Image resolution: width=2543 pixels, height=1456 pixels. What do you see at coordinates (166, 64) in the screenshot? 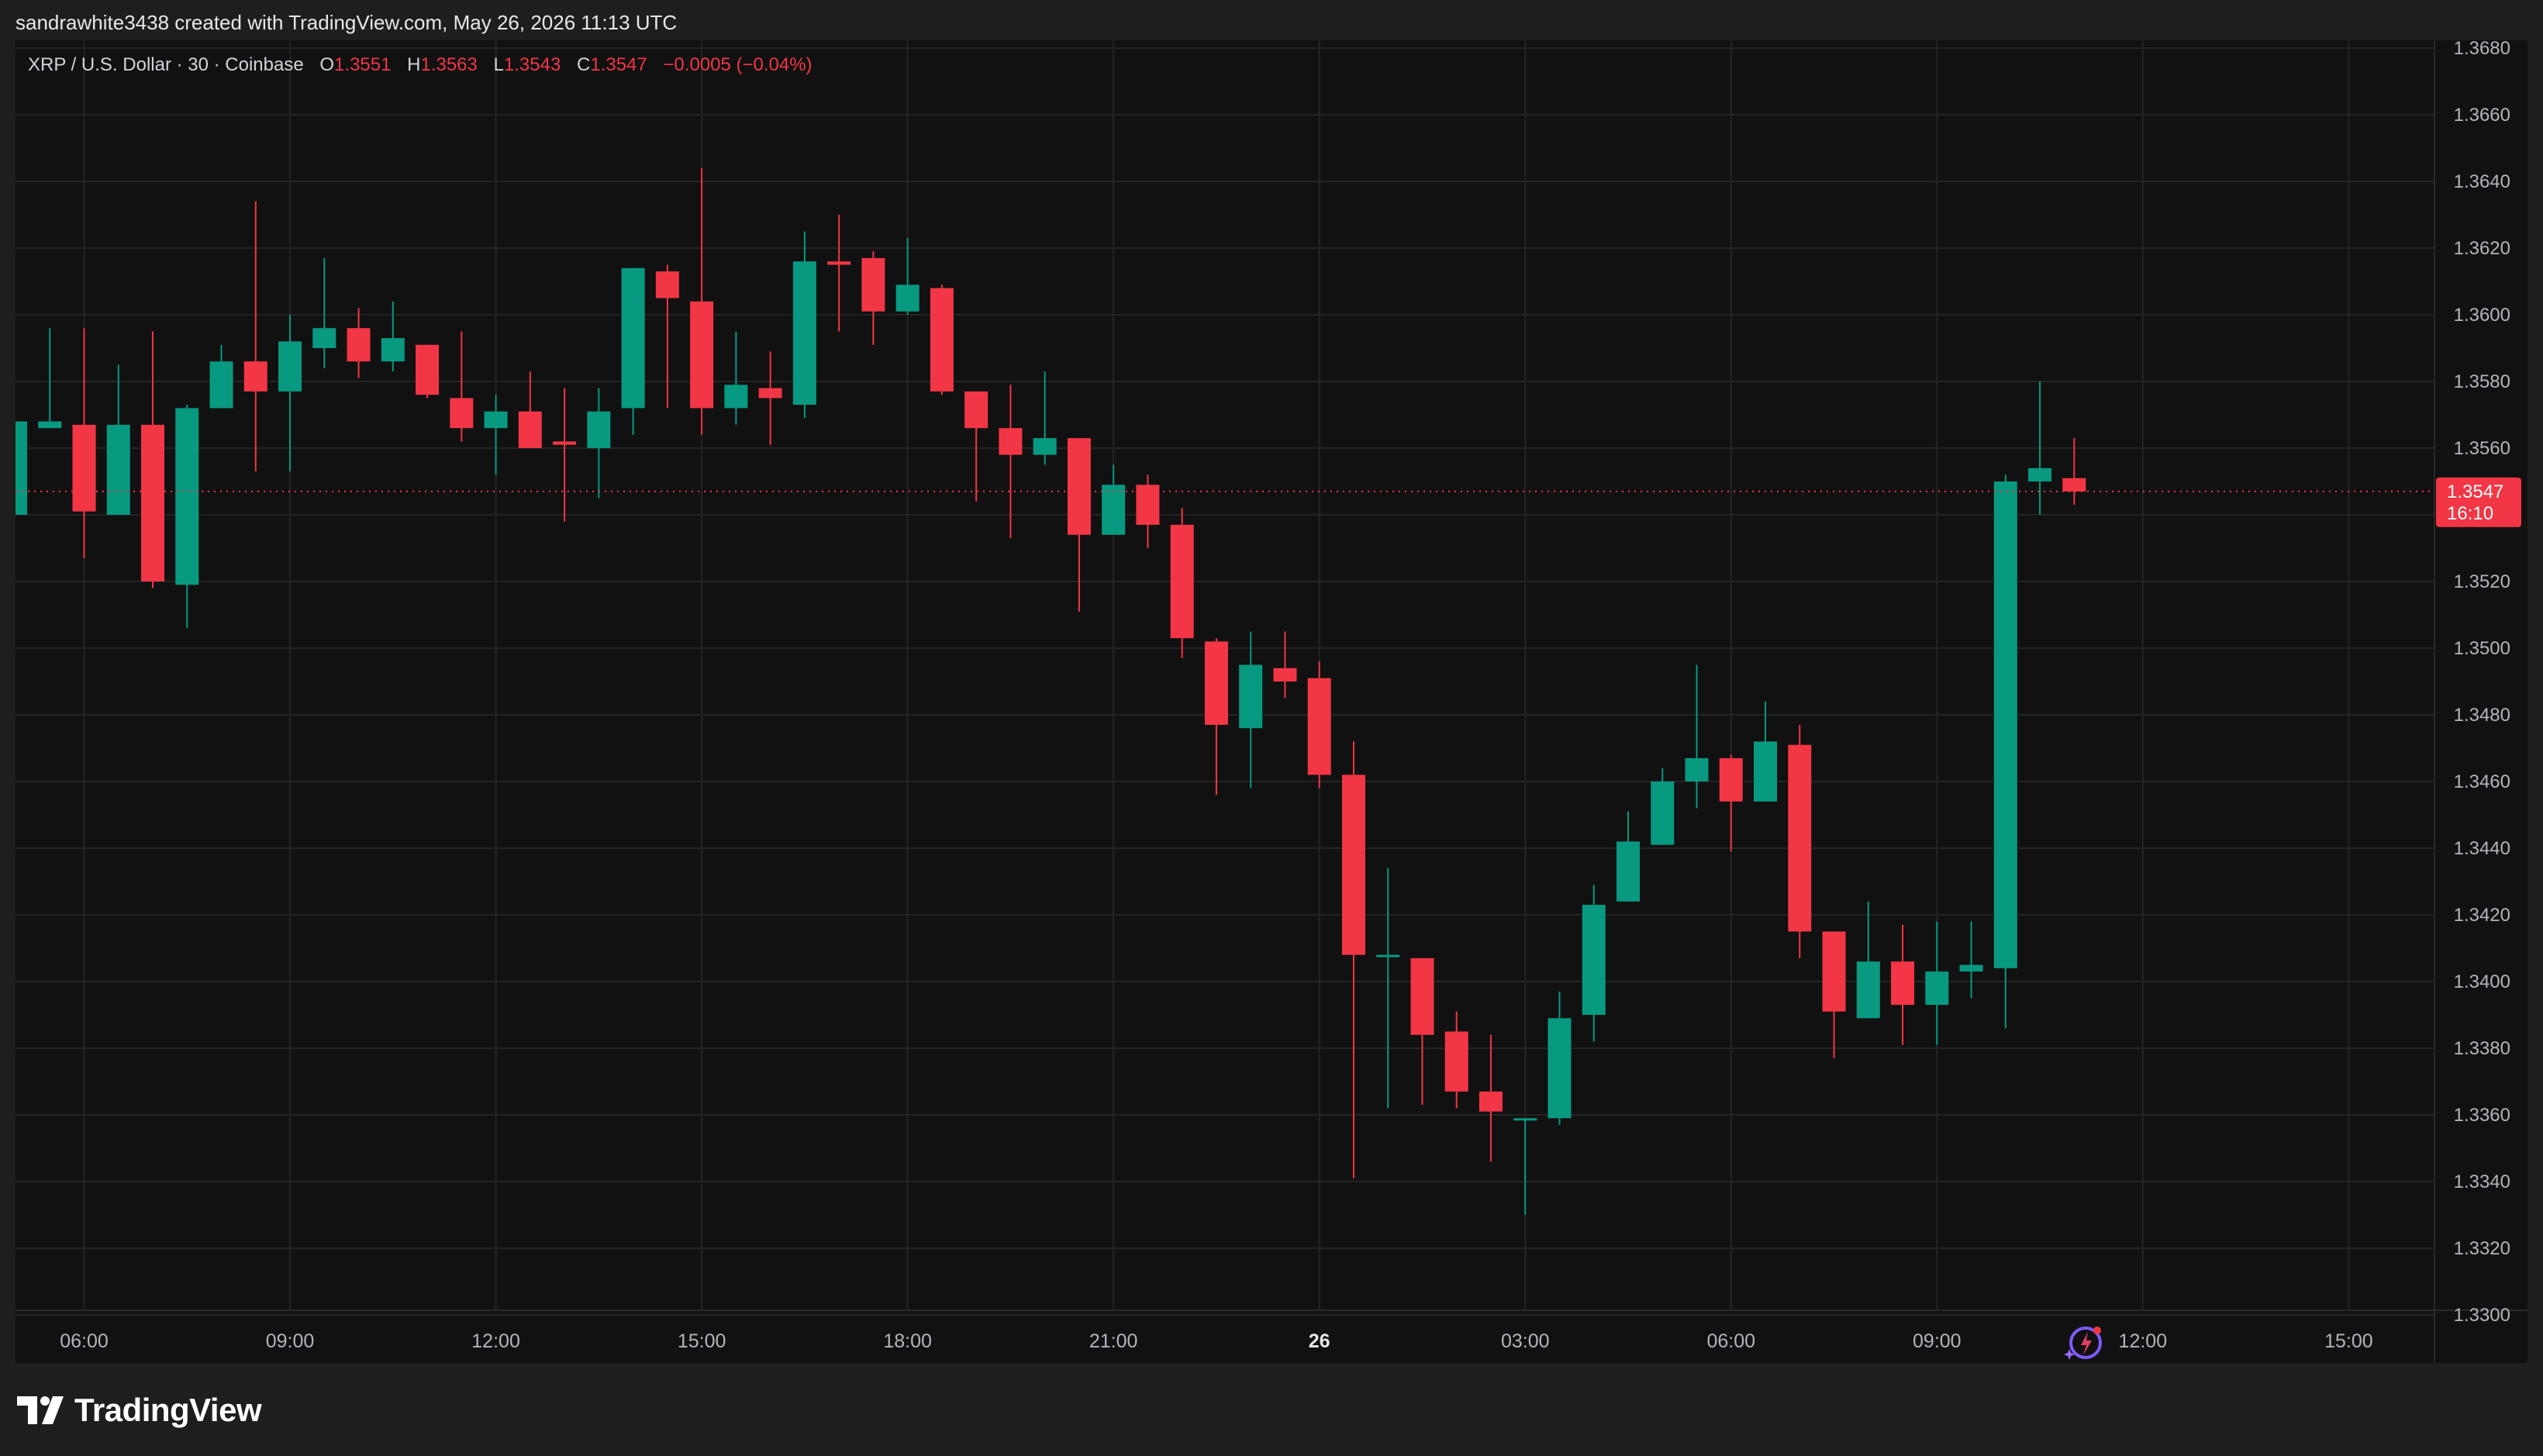
I see `symbol-label: XRP / U.S. Dollar · 30 · Coinbase` at bounding box center [166, 64].